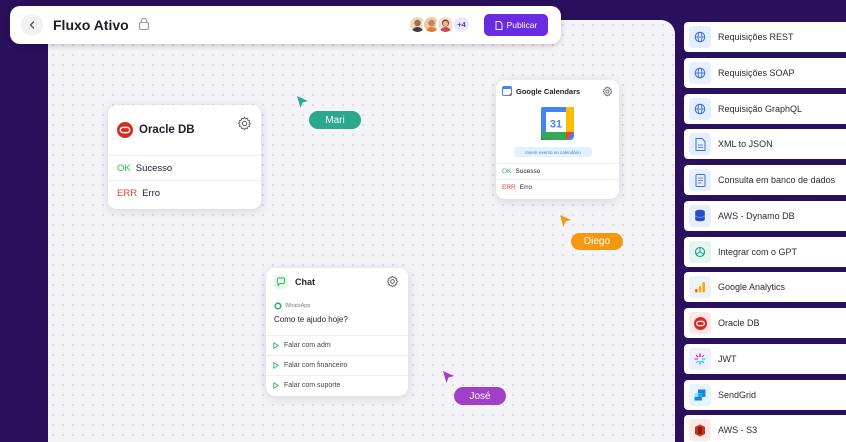  I want to click on channel-name: WhatsApp, so click(298, 306).